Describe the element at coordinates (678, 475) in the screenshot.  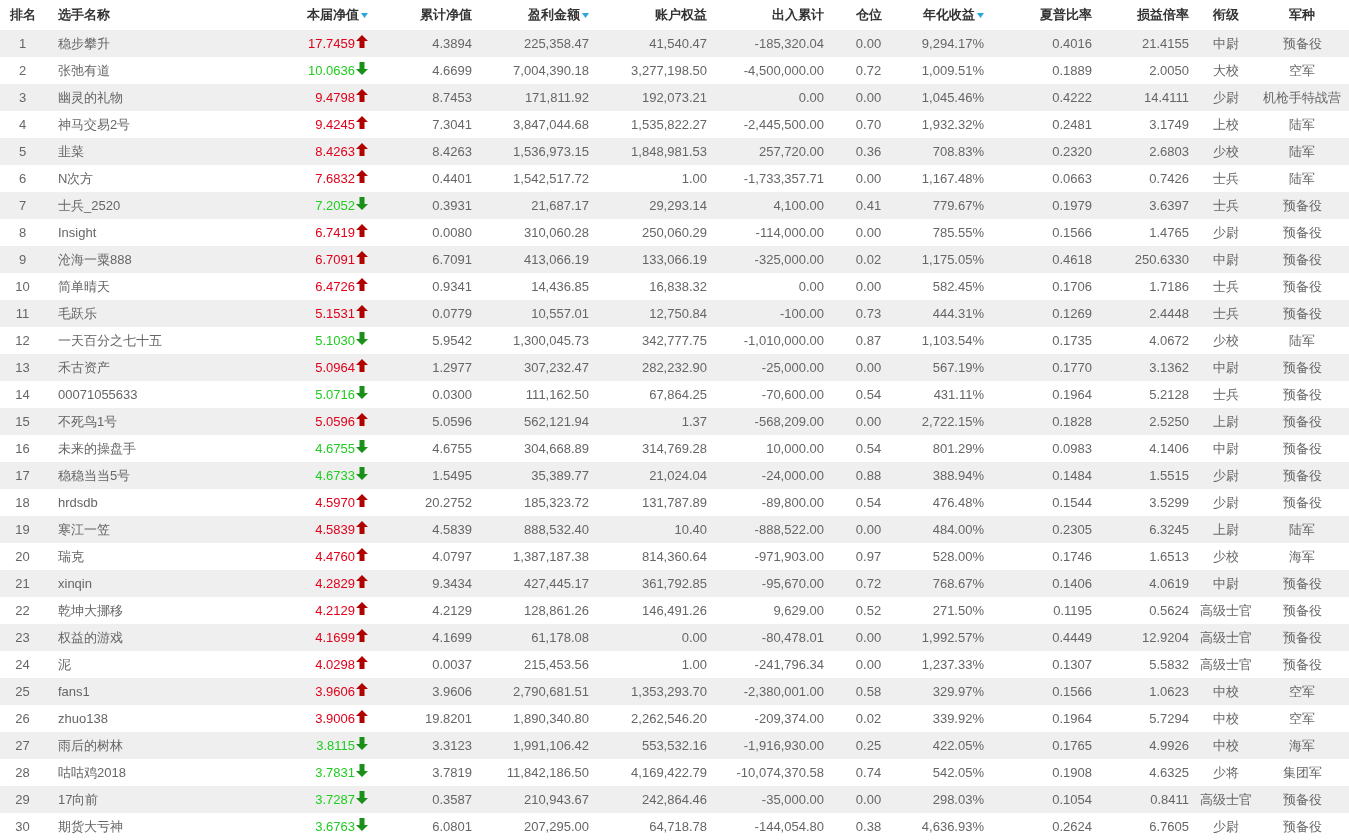
I see `table-cell: 21,024.04` at that location.